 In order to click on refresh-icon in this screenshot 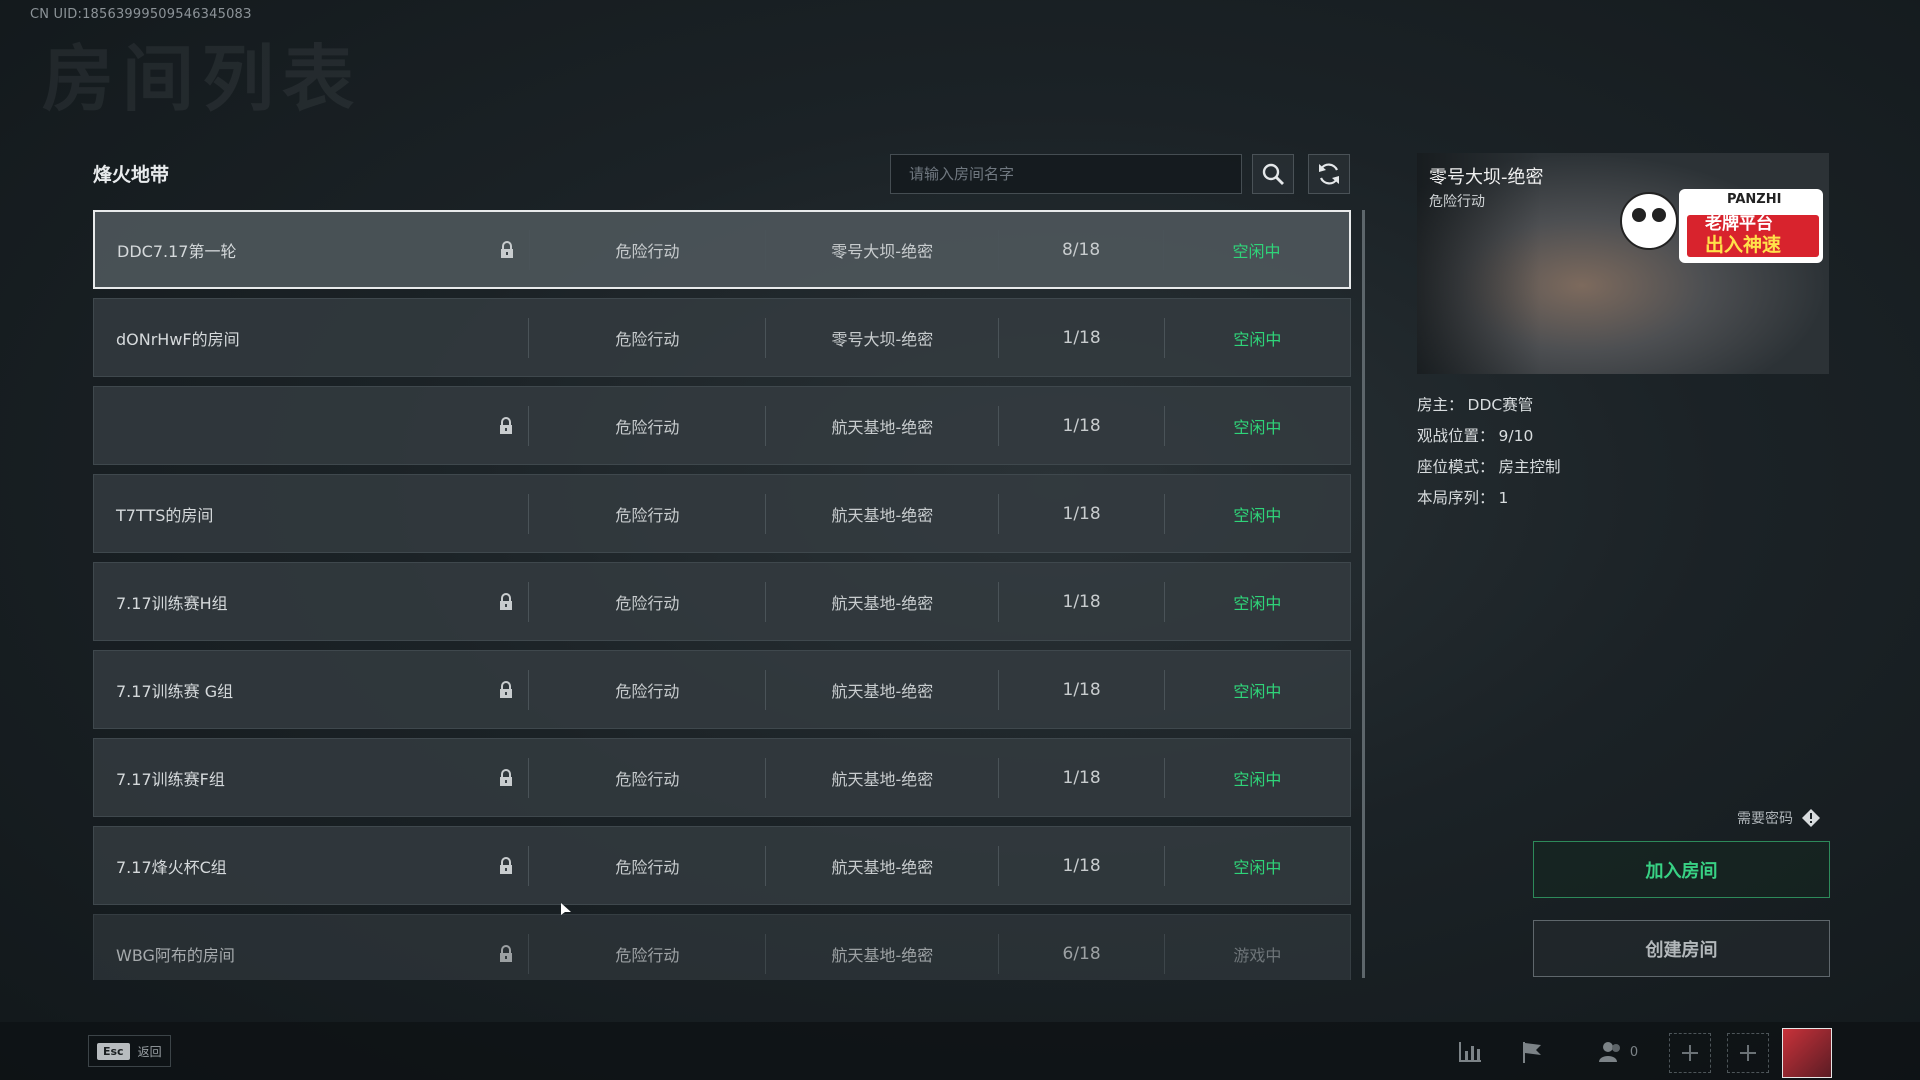, I will do `click(1329, 174)`.